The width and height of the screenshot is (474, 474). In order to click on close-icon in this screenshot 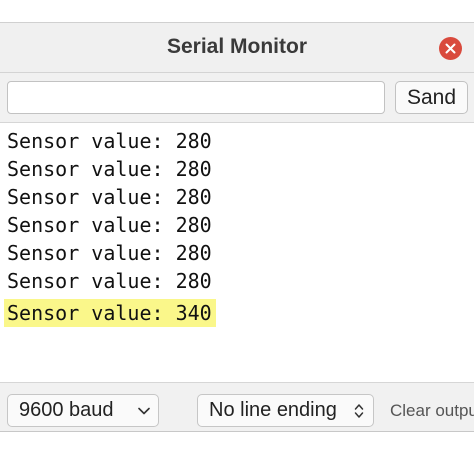, I will do `click(450, 48)`.